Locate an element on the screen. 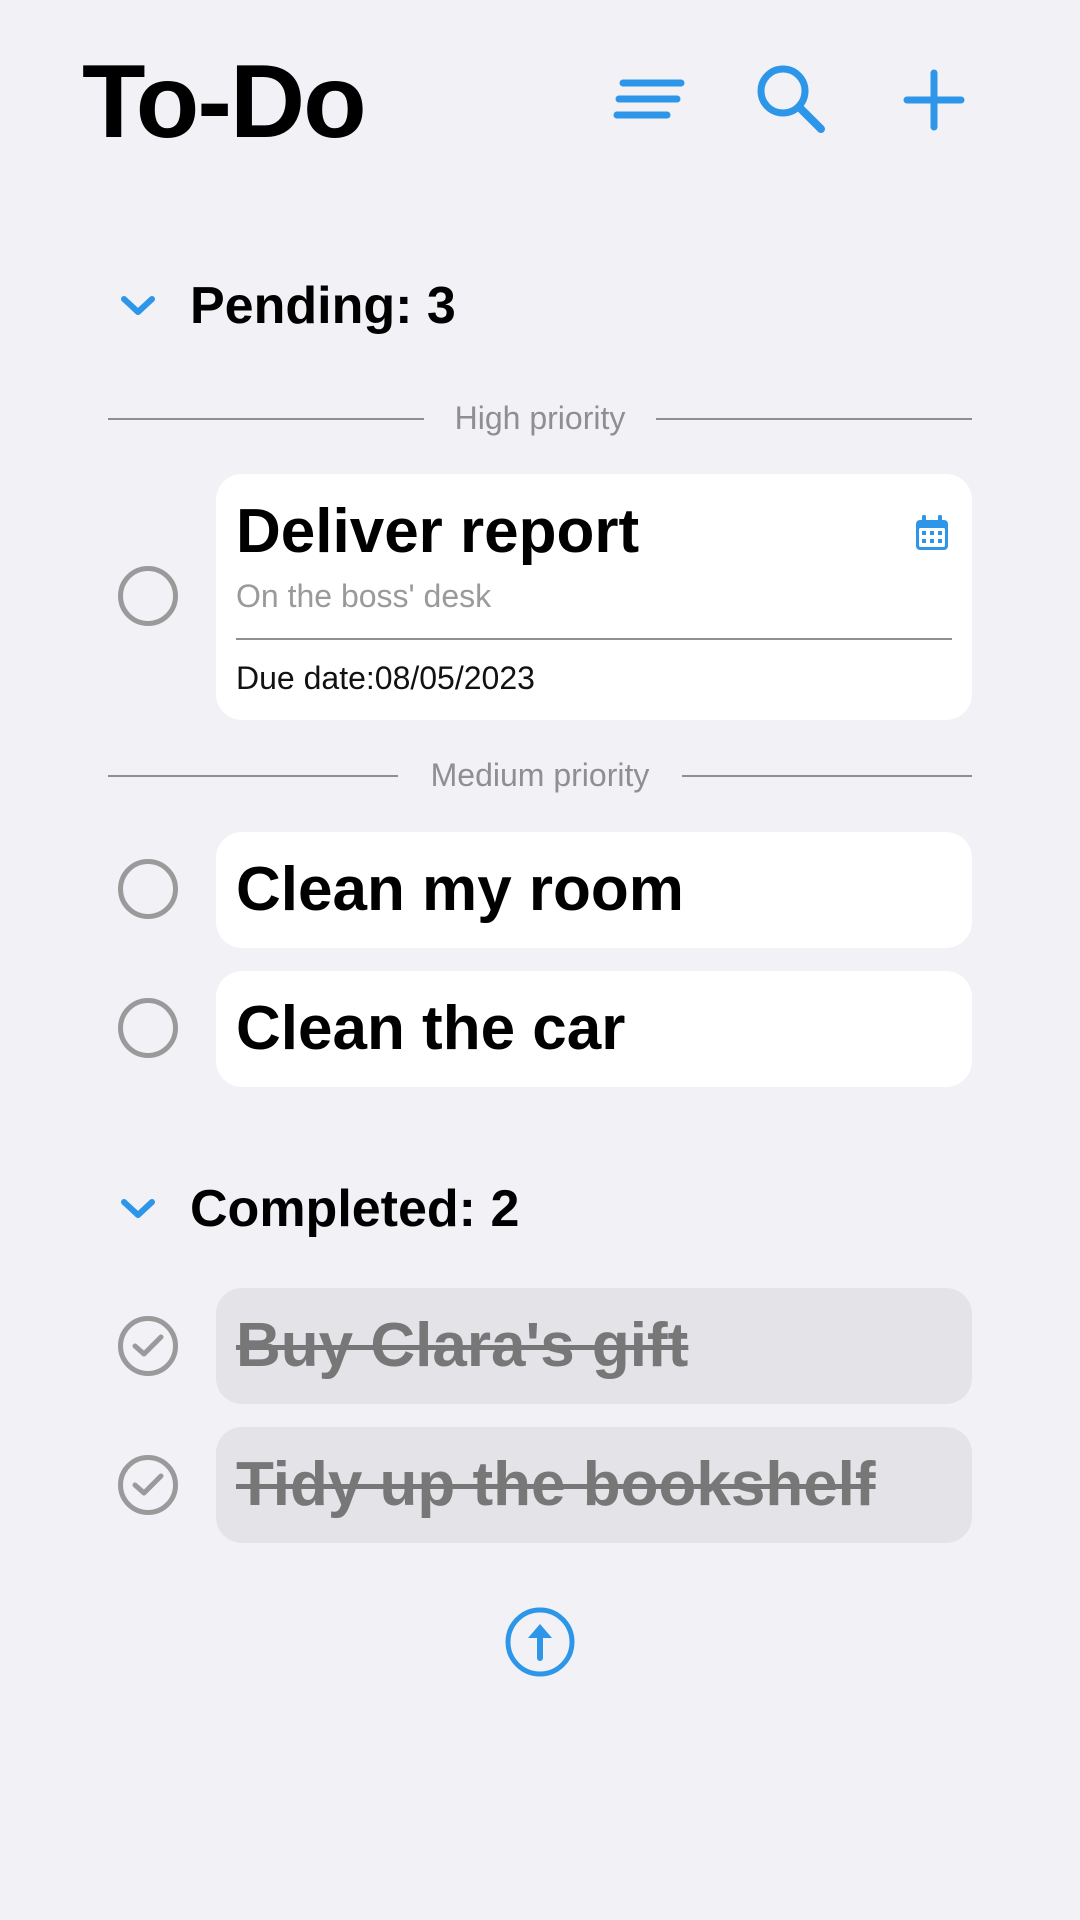 Image resolution: width=1080 pixels, height=1920 pixels. task-title: Tidy up the bookshelf is located at coordinates (556, 1484).